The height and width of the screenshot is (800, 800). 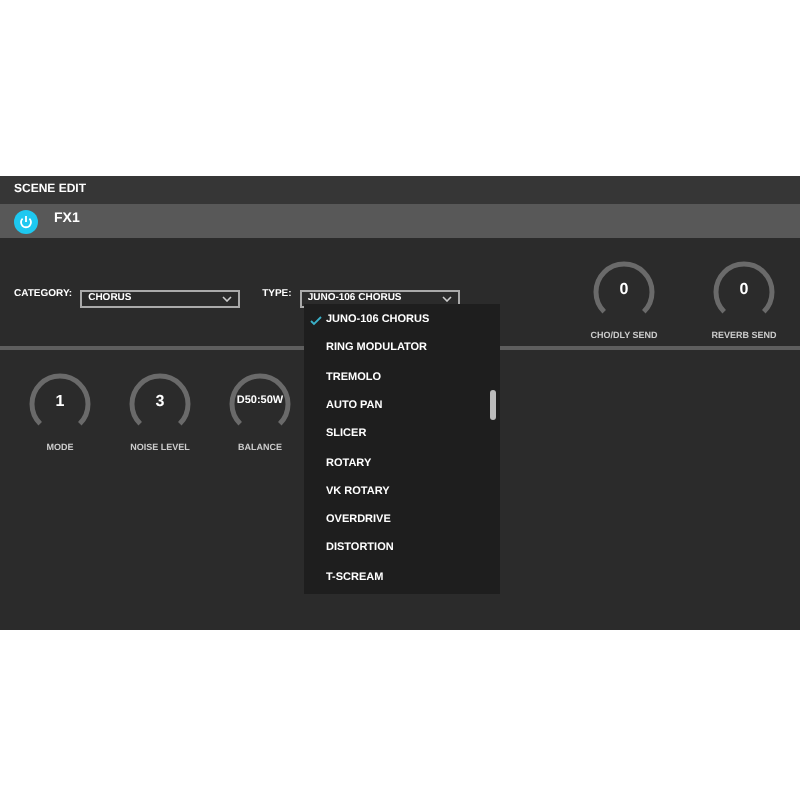 I want to click on knob-value: 3, so click(x=160, y=402).